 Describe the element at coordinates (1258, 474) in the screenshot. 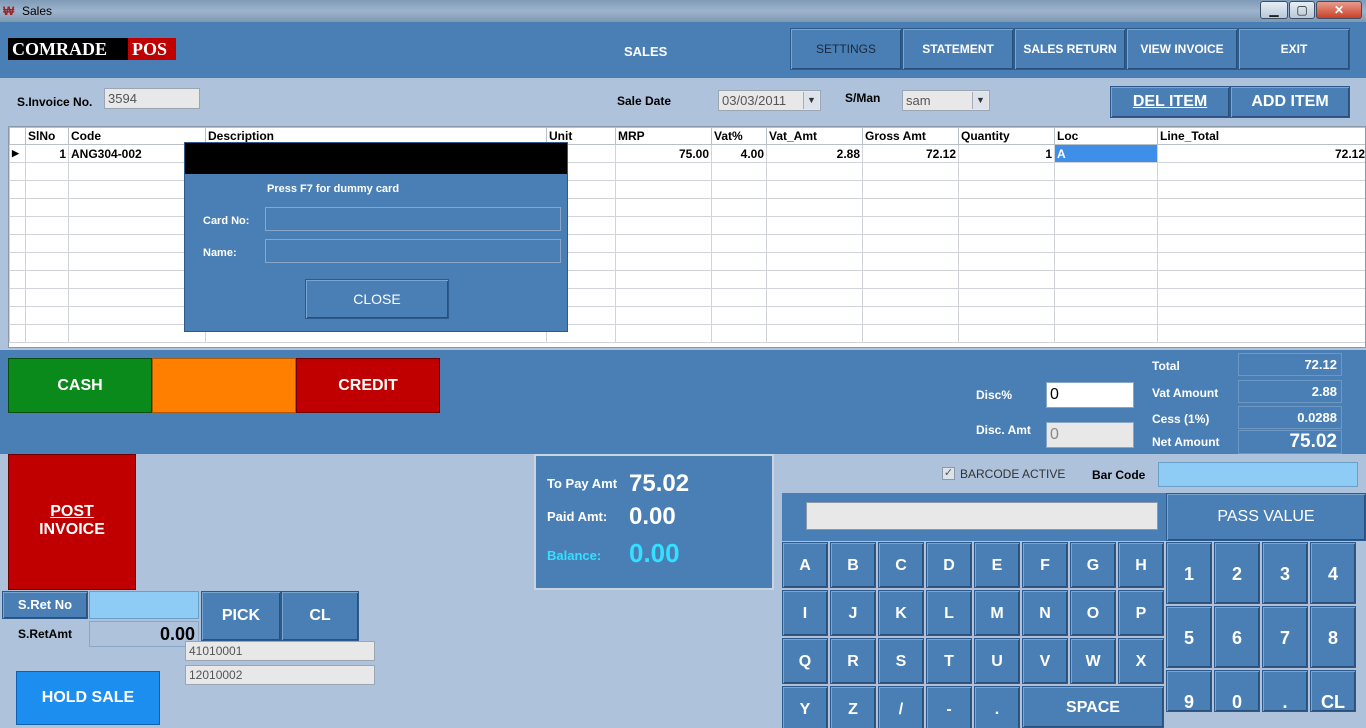

I see `barcode-input` at that location.